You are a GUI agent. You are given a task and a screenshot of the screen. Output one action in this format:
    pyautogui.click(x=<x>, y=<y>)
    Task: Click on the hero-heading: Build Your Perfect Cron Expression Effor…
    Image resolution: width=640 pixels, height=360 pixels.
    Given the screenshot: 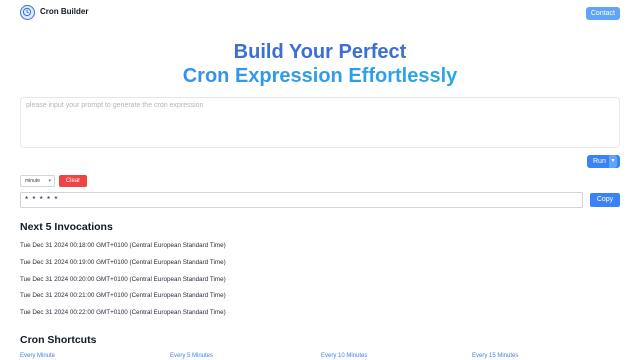 What is the action you would take?
    pyautogui.click(x=320, y=64)
    